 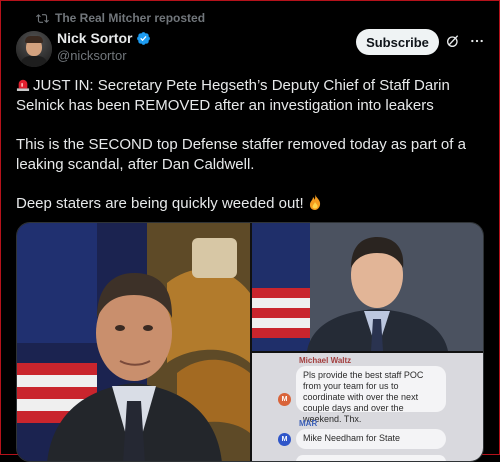 What do you see at coordinates (397, 42) in the screenshot?
I see `subscribe-button: Subscribe` at bounding box center [397, 42].